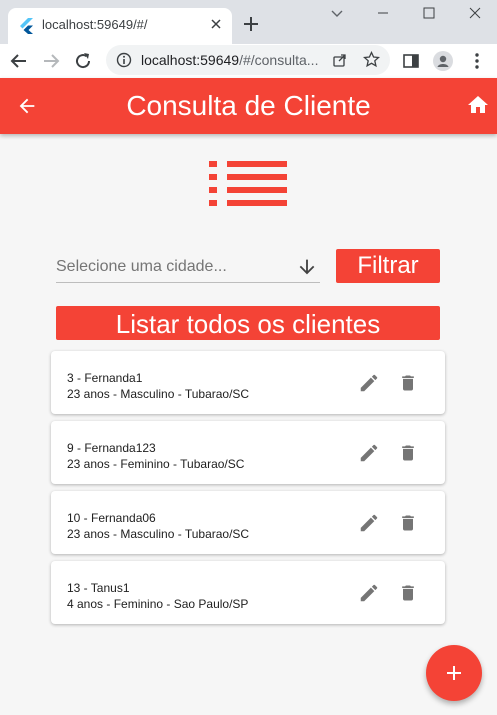  I want to click on client-title: 10 - Fernanda06, so click(111, 518).